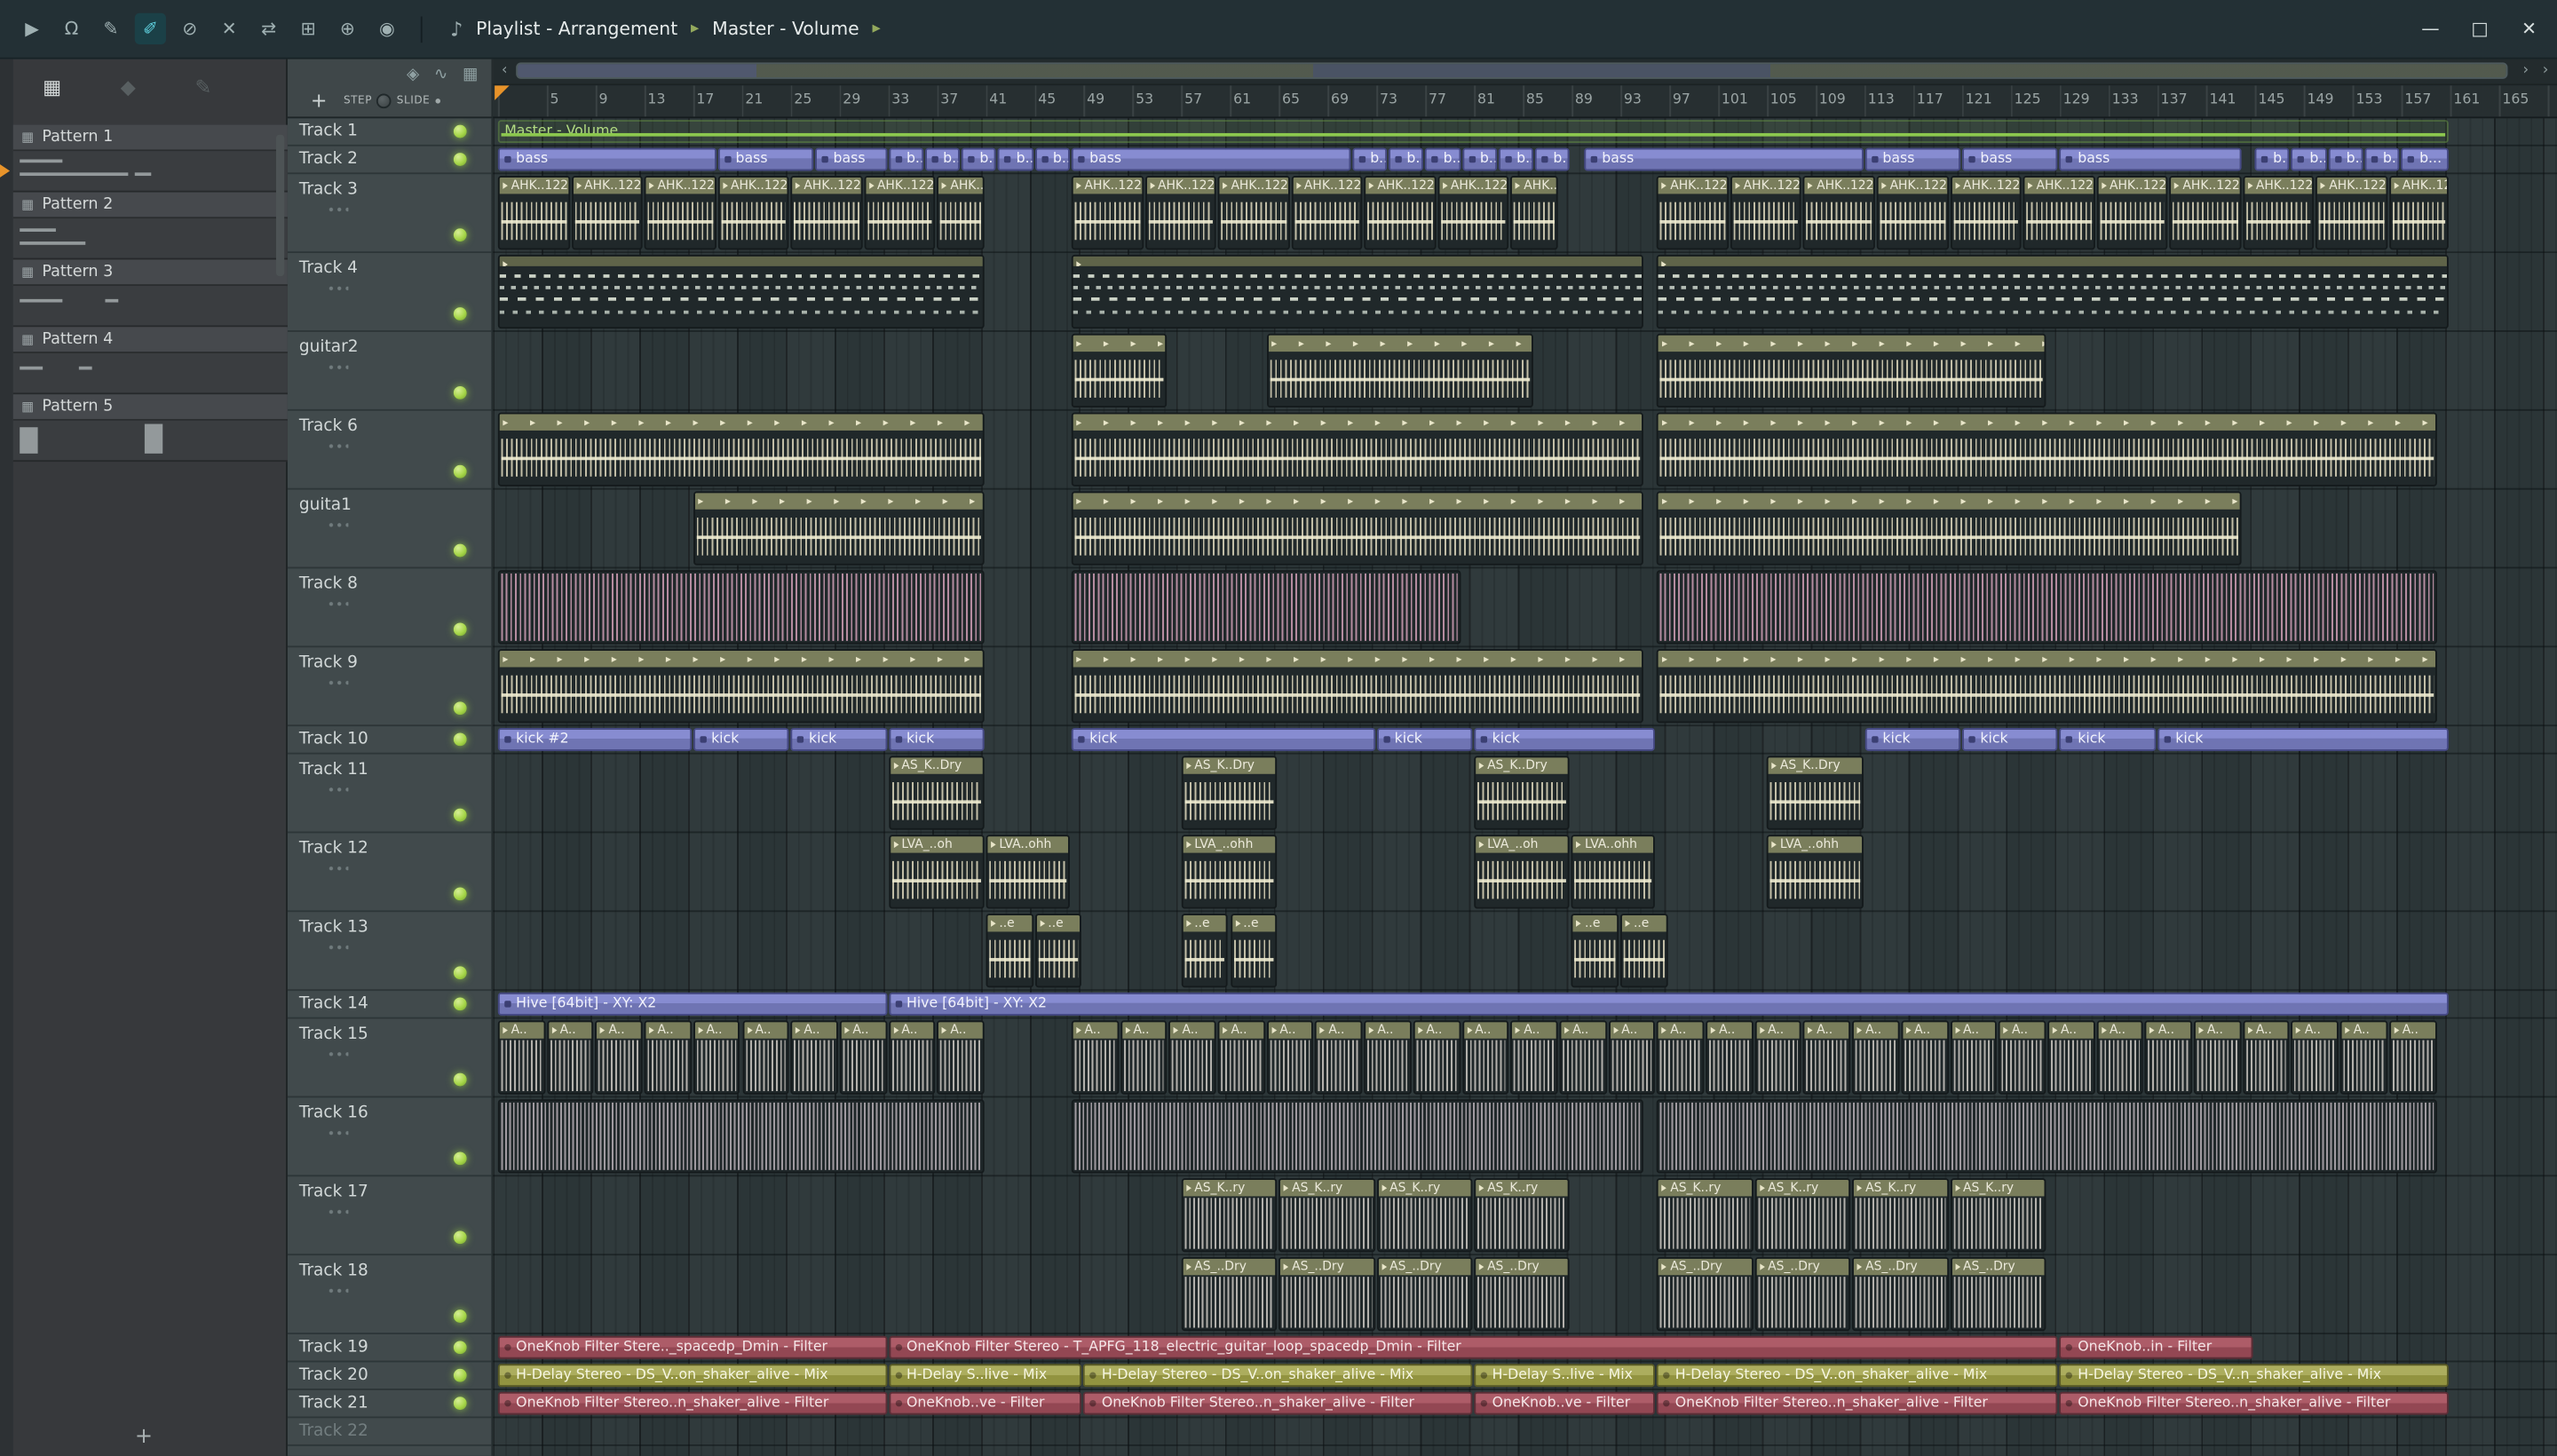  I want to click on track-header: Track 3, so click(389, 214).